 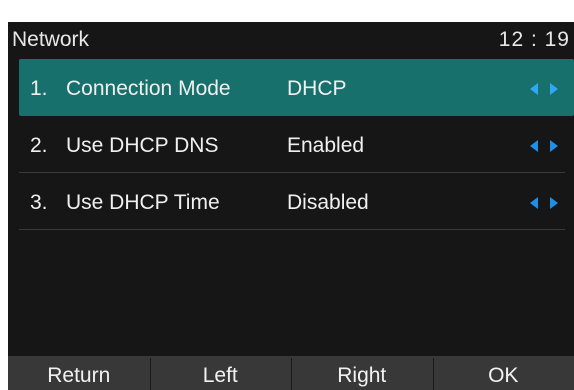 I want to click on softkey-bar: Return Left Right OK, so click(x=291, y=373).